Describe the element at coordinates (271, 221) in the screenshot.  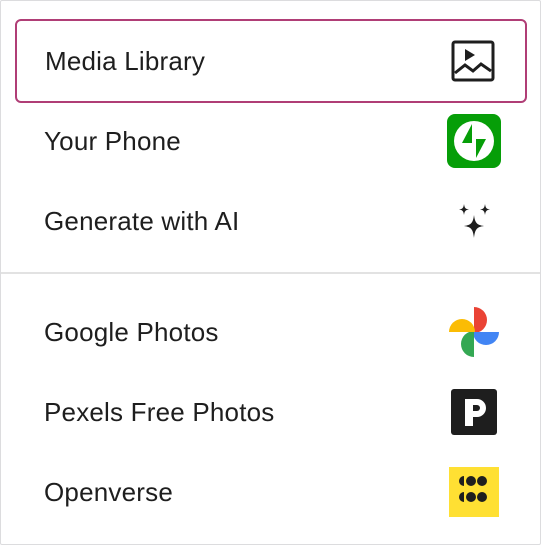
I see `menu-item-generate-ai: Generate with AI` at that location.